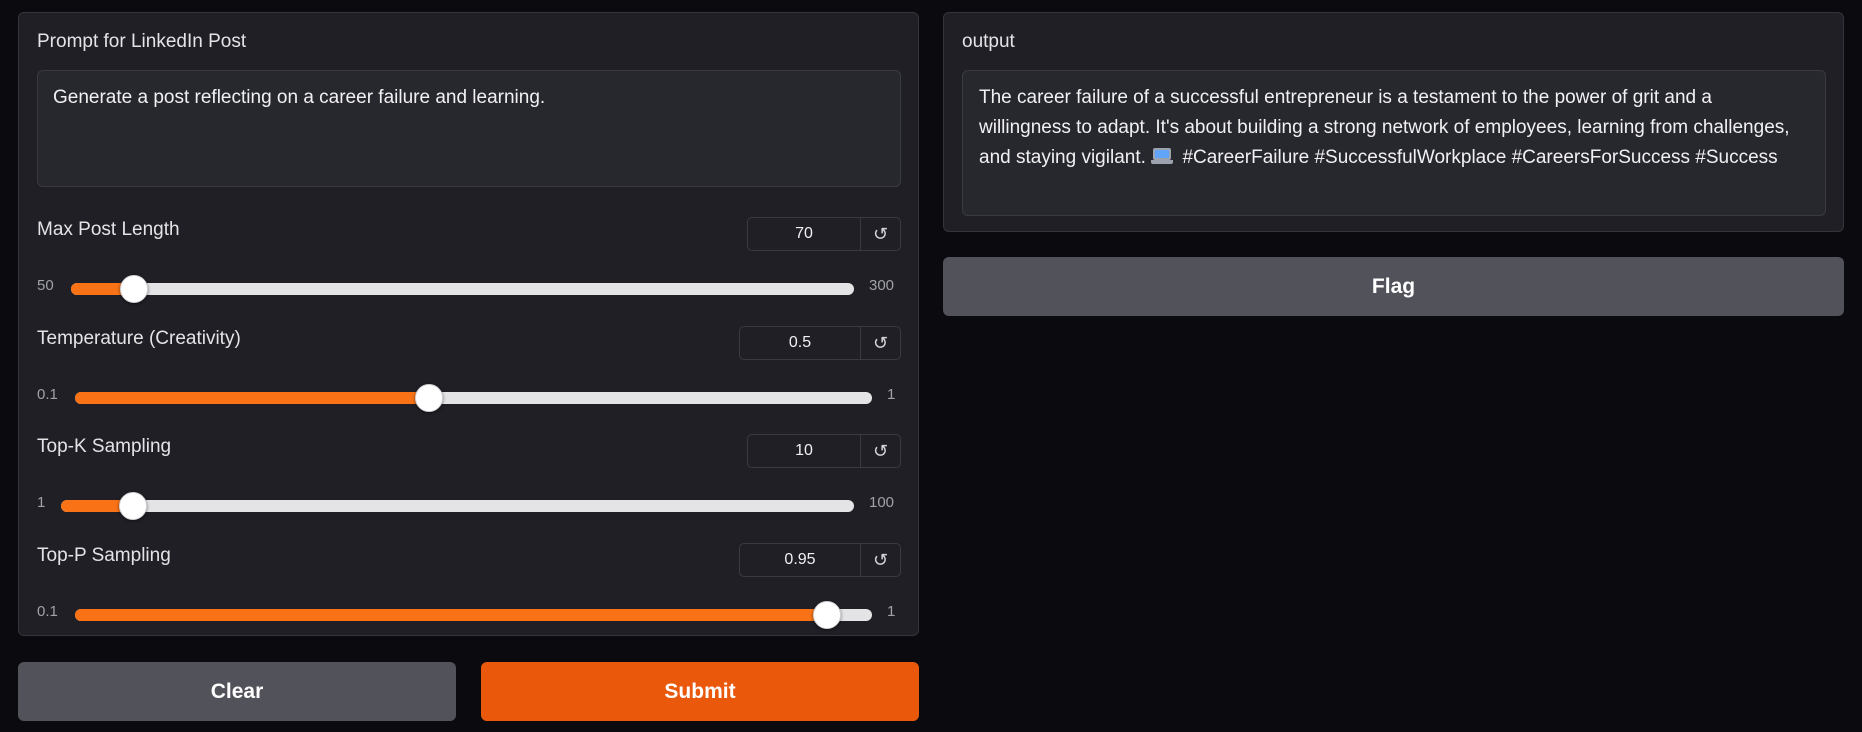 The height and width of the screenshot is (732, 1862). What do you see at coordinates (108, 229) in the screenshot?
I see `slider-label: Max Post Length` at bounding box center [108, 229].